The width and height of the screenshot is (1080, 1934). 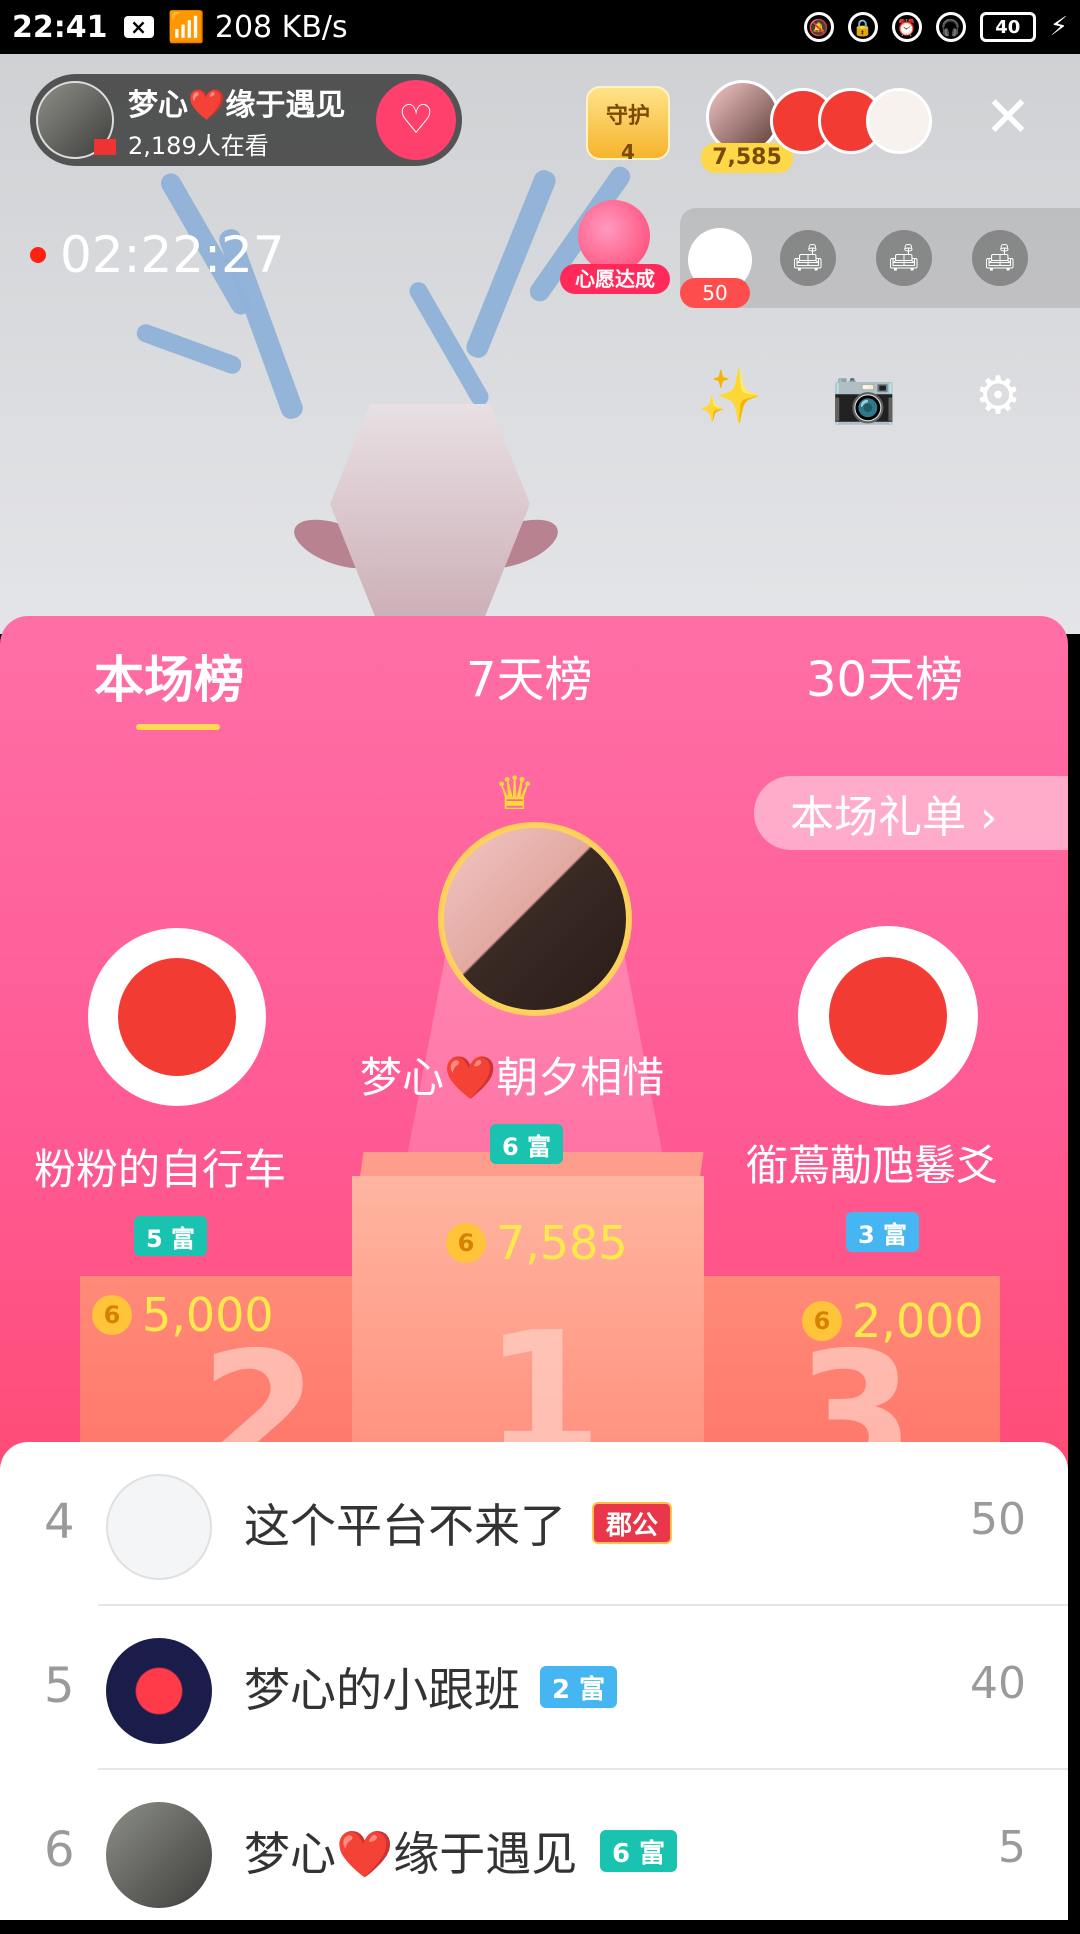 I want to click on crown-icon: ♛, so click(x=515, y=793).